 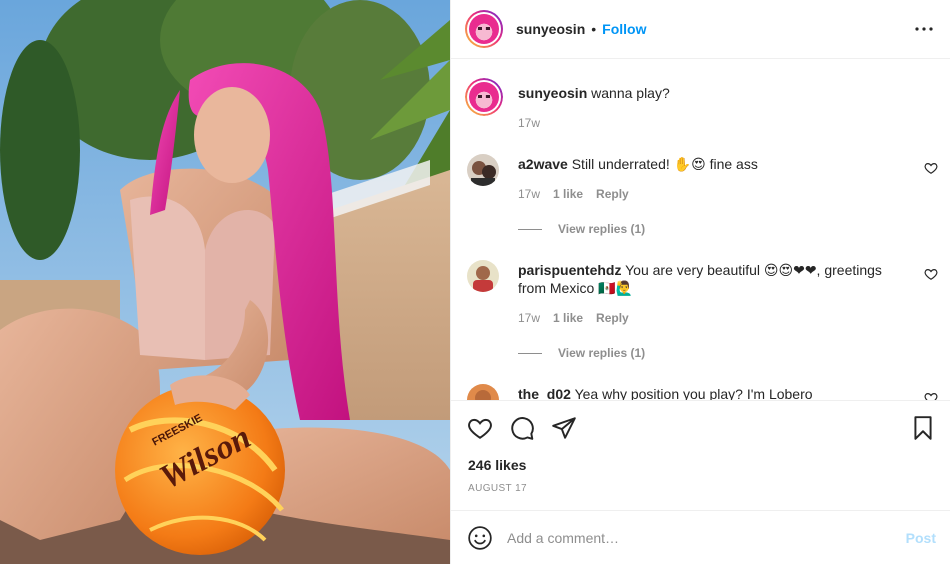 I want to click on avatar, so click(x=484, y=29).